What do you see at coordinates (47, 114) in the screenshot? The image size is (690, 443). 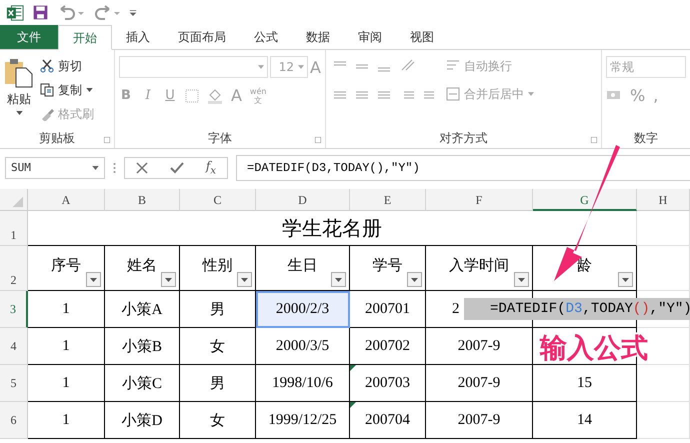 I see `paintbrush-icon` at bounding box center [47, 114].